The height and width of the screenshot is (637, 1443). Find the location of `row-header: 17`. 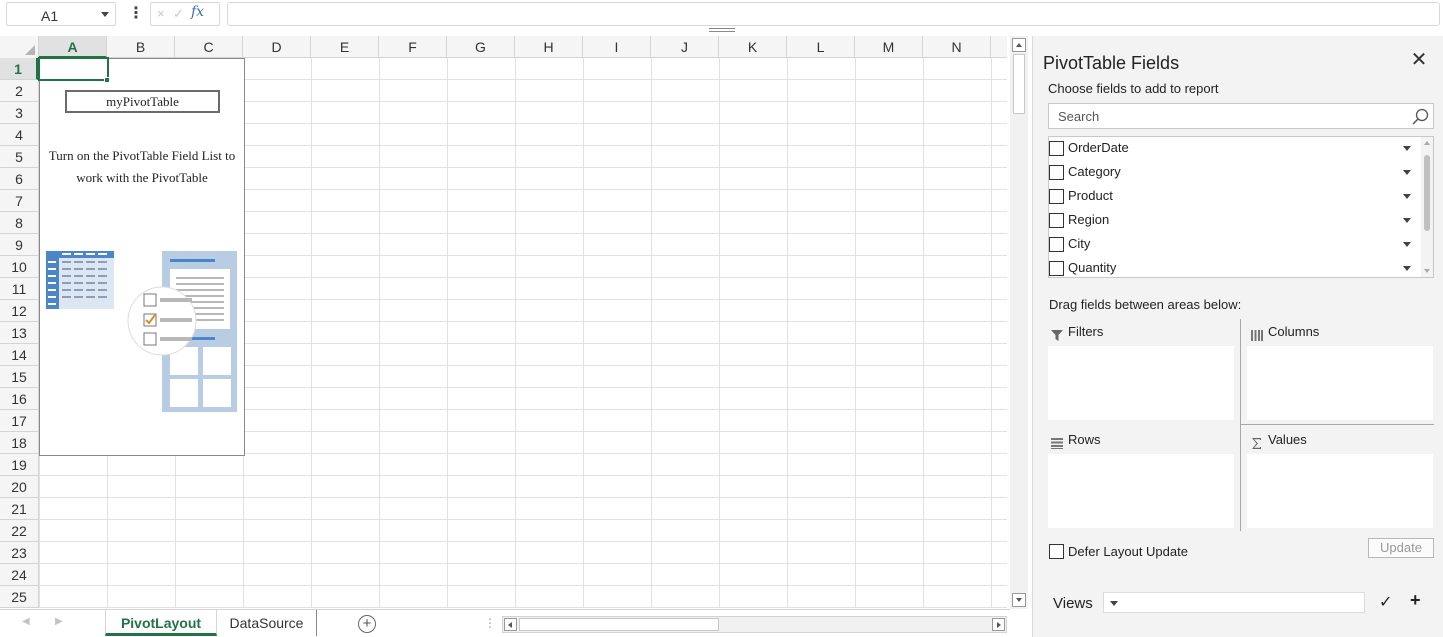

row-header: 17 is located at coordinates (19, 421).